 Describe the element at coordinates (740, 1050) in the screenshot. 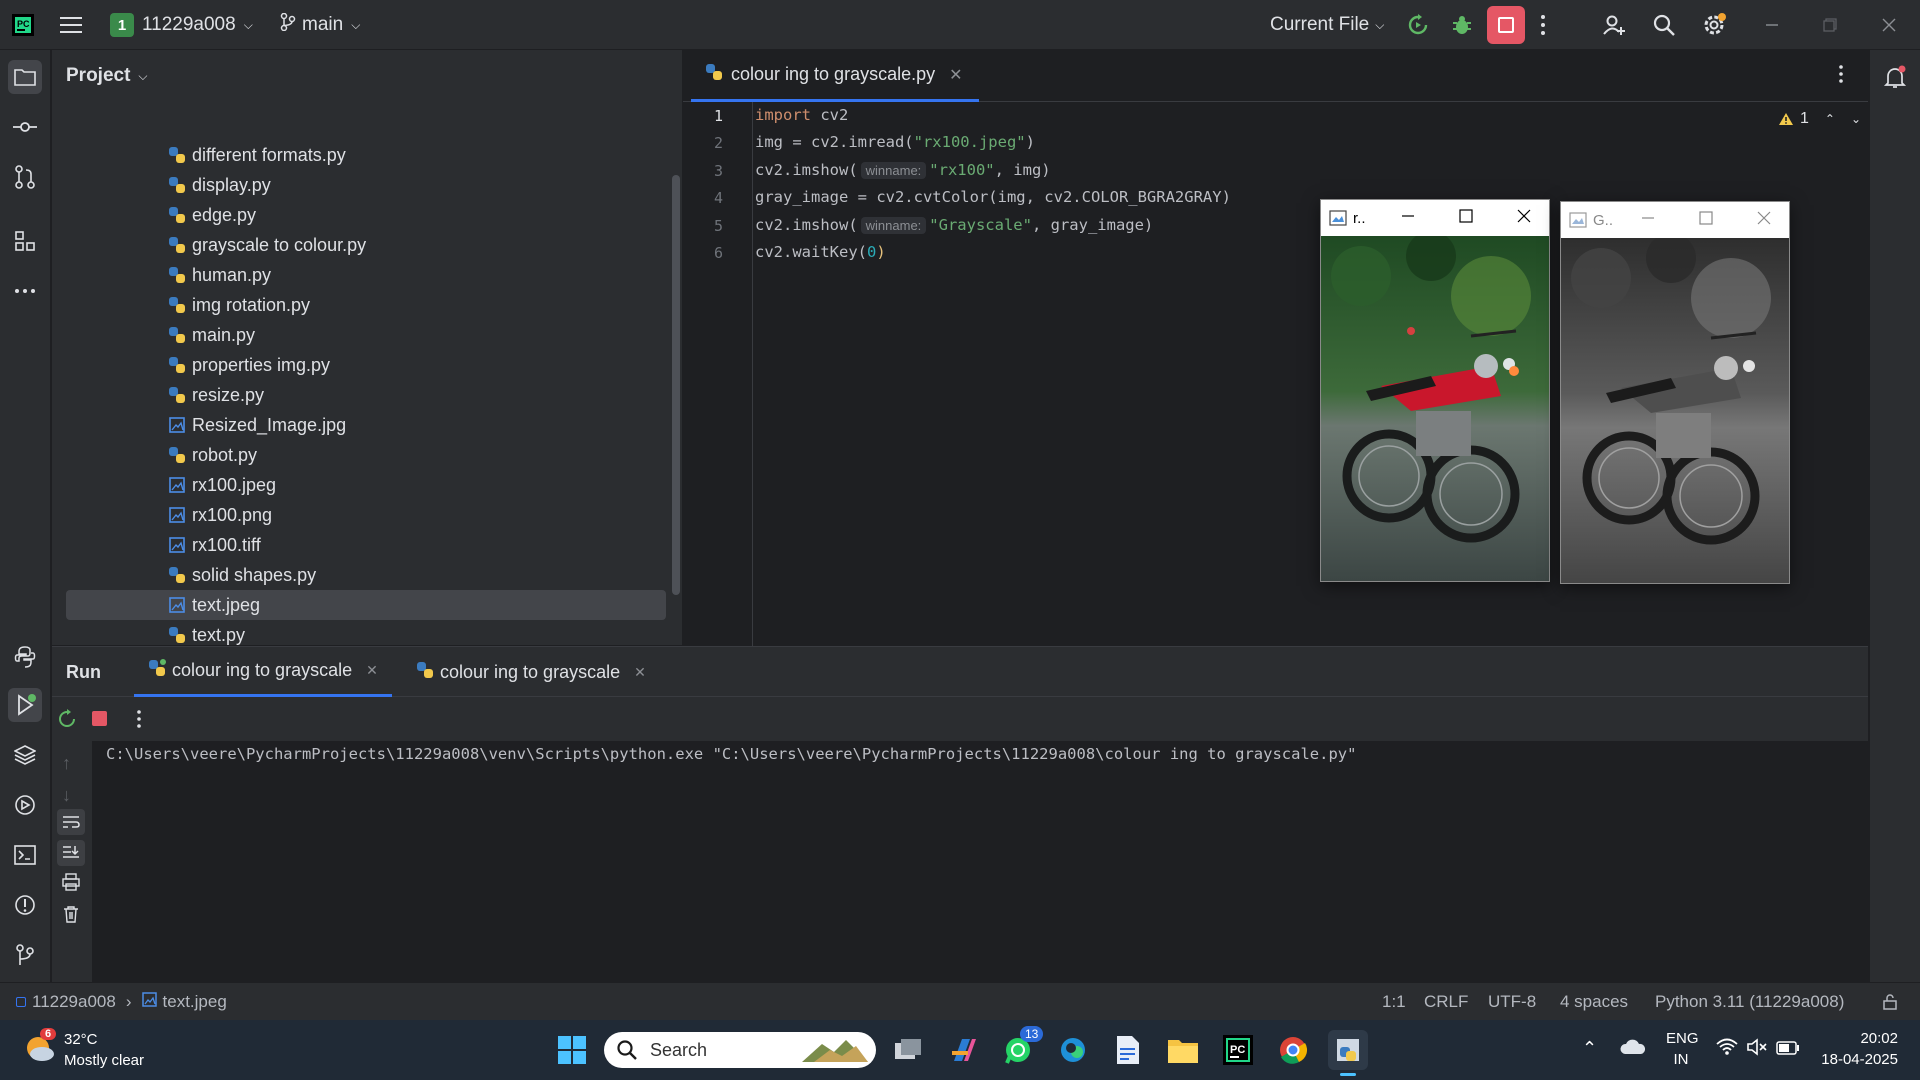

I see `taskbar-search: Search` at that location.